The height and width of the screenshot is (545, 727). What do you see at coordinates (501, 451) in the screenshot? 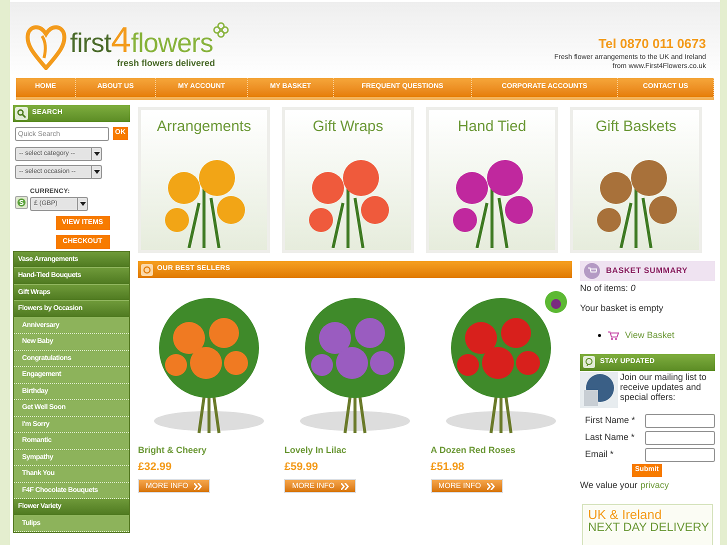
I see `product-name: A Dozen Red Roses` at bounding box center [501, 451].